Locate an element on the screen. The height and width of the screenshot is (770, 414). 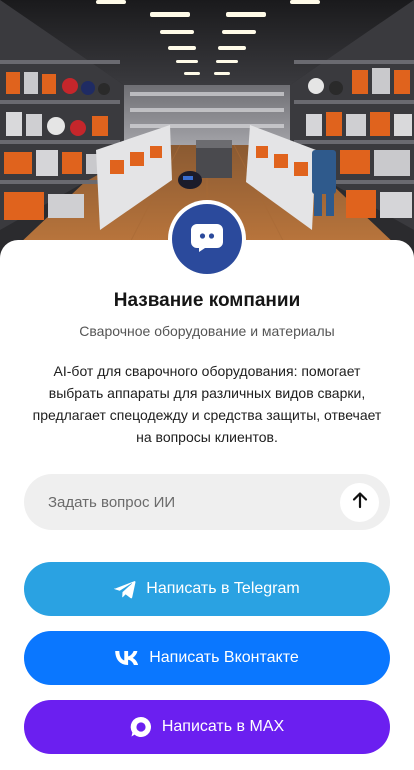
chat-bot-icon is located at coordinates (207, 239).